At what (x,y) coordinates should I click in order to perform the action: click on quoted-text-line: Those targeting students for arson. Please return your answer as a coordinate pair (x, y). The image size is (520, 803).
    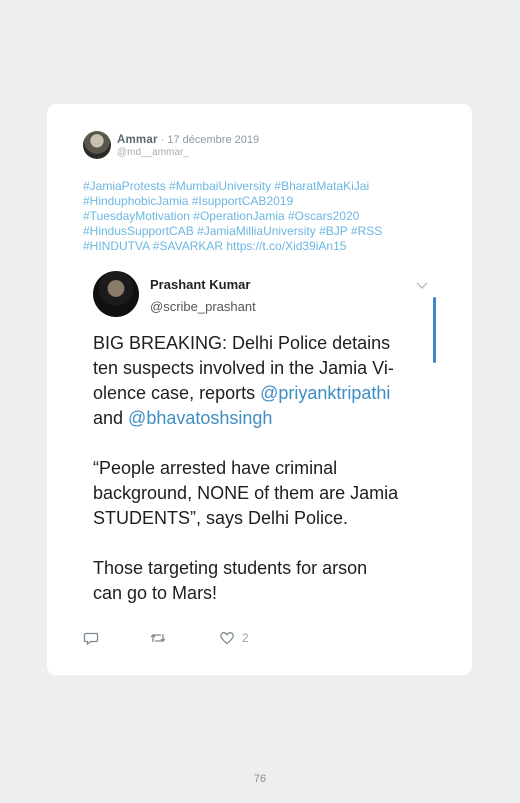
    Looking at the image, I should click on (230, 568).